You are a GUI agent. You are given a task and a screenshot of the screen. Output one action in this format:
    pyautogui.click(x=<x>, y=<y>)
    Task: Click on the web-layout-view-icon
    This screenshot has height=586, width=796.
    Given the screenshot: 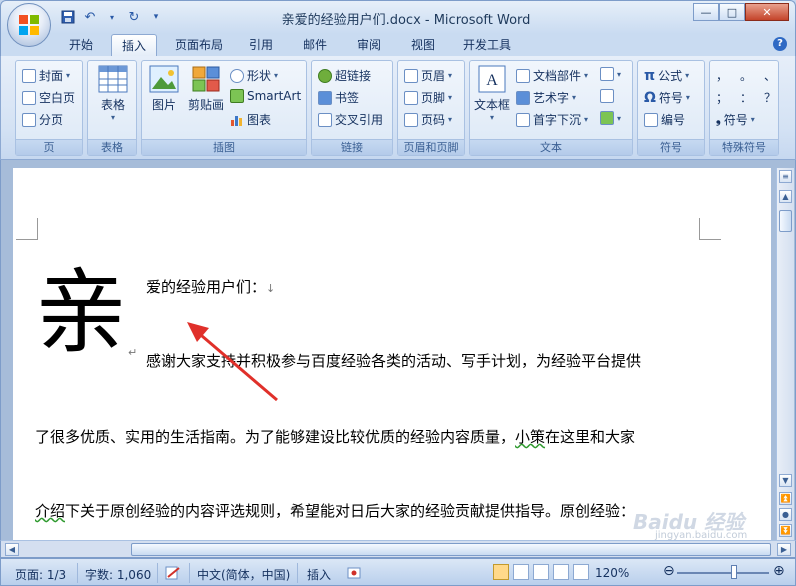 What is the action you would take?
    pyautogui.click(x=541, y=572)
    